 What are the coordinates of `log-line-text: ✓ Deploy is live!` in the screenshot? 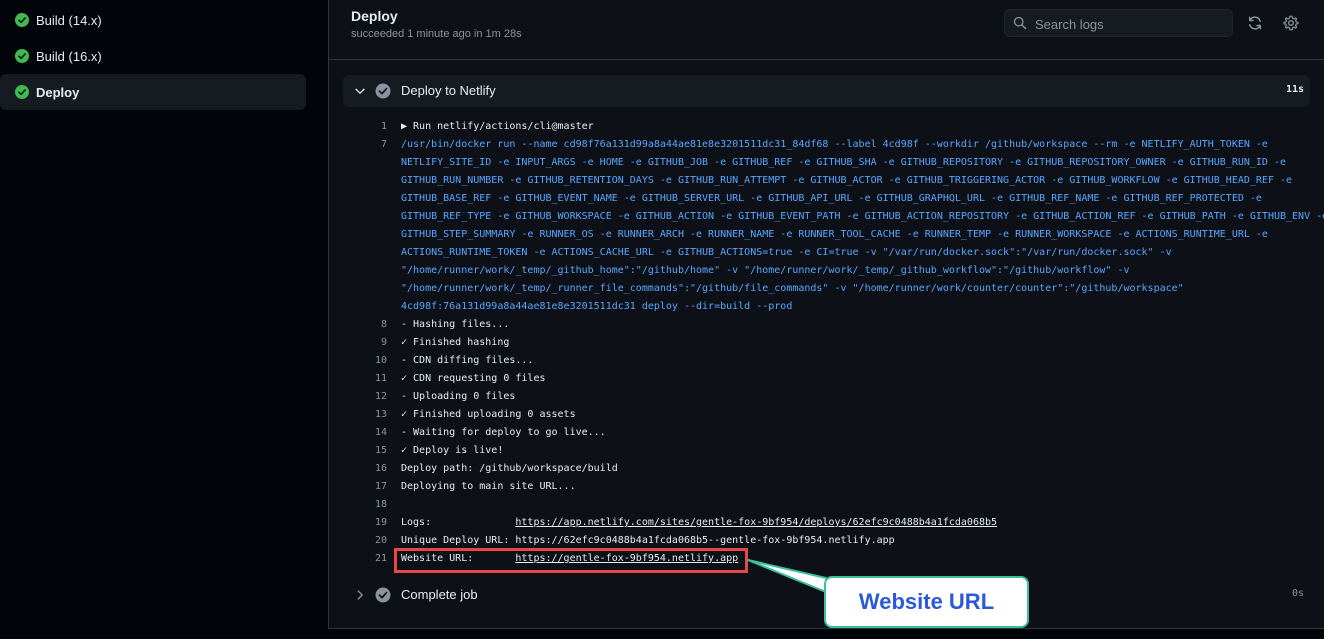 It's located at (452, 451).